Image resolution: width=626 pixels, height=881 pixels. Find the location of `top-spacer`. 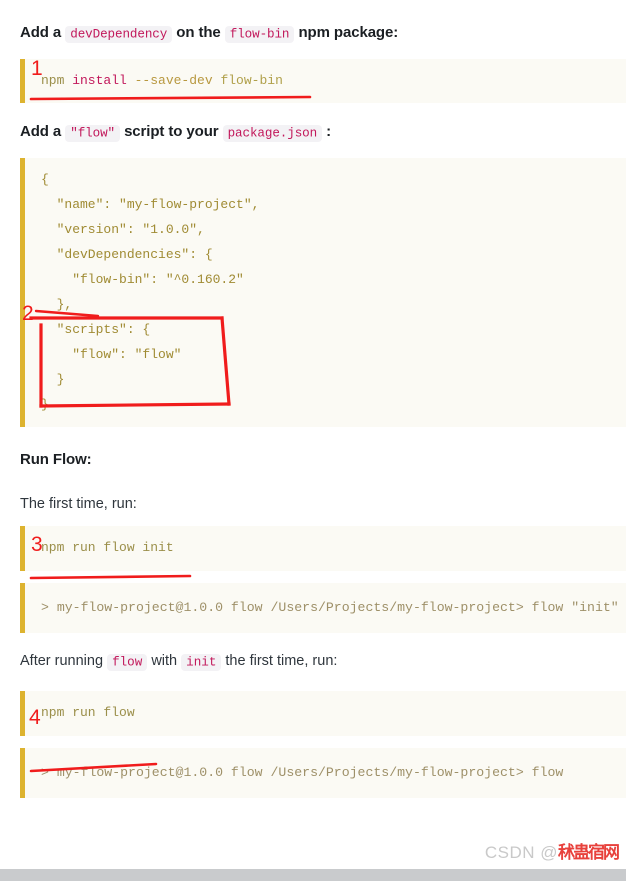

top-spacer is located at coordinates (313, 11).